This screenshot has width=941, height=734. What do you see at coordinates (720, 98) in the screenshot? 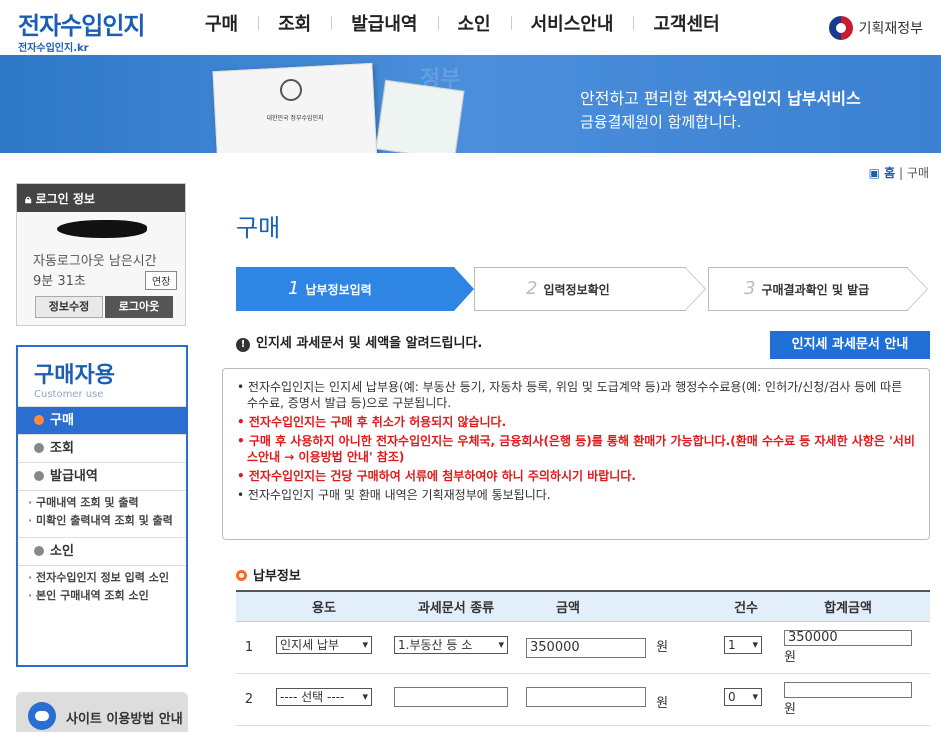
I see `banner-headline: 안전하고 편리한 전자수입인지 납부서비스` at bounding box center [720, 98].